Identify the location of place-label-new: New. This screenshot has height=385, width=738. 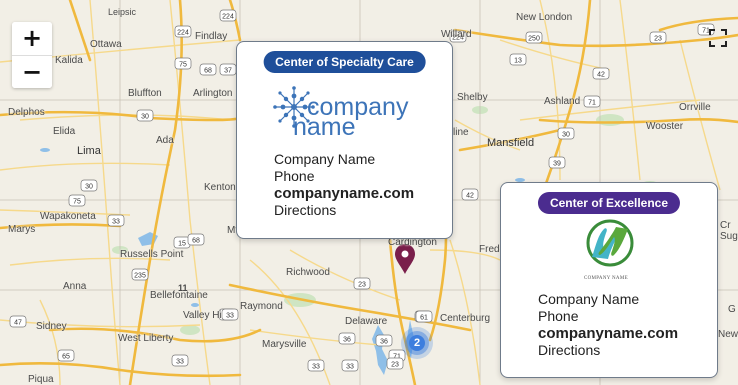
(728, 334).